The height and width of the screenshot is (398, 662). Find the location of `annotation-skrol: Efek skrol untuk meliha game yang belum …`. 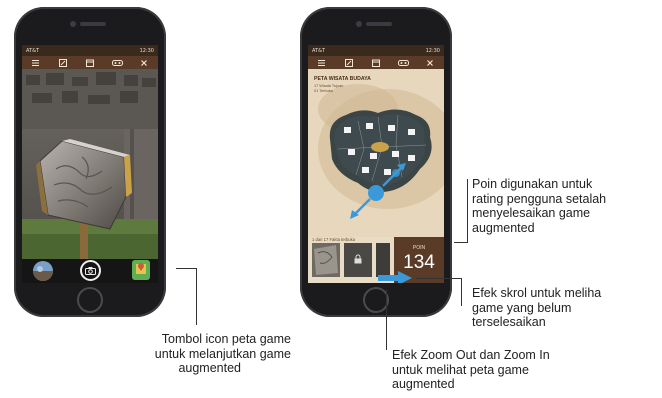

annotation-skrol: Efek skrol untuk meliha game yang belum … is located at coordinates (564, 308).